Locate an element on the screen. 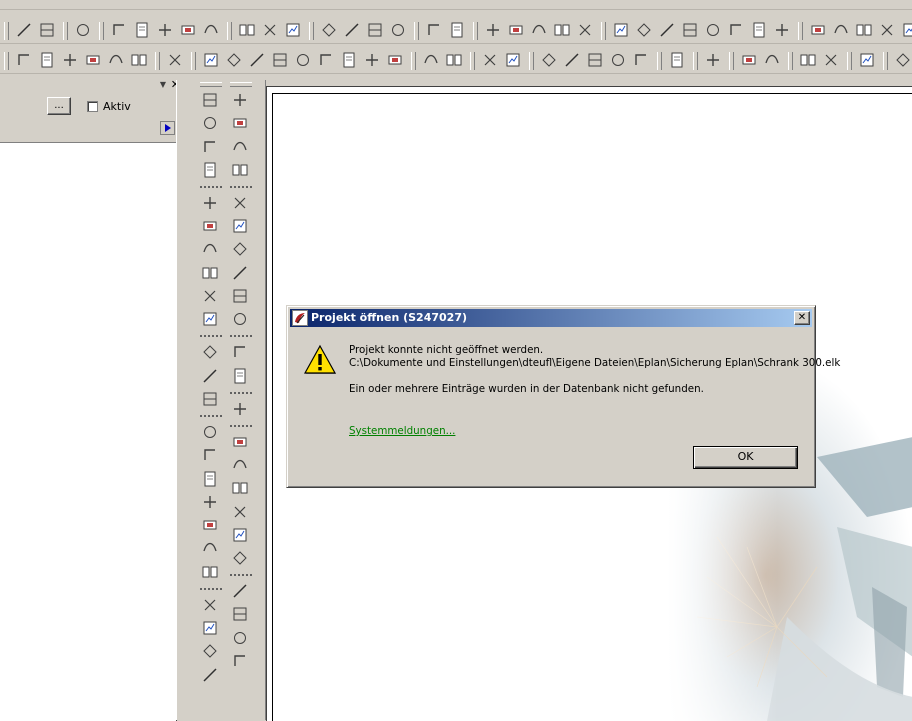  panel-menu-icon: ▼ is located at coordinates (163, 85).